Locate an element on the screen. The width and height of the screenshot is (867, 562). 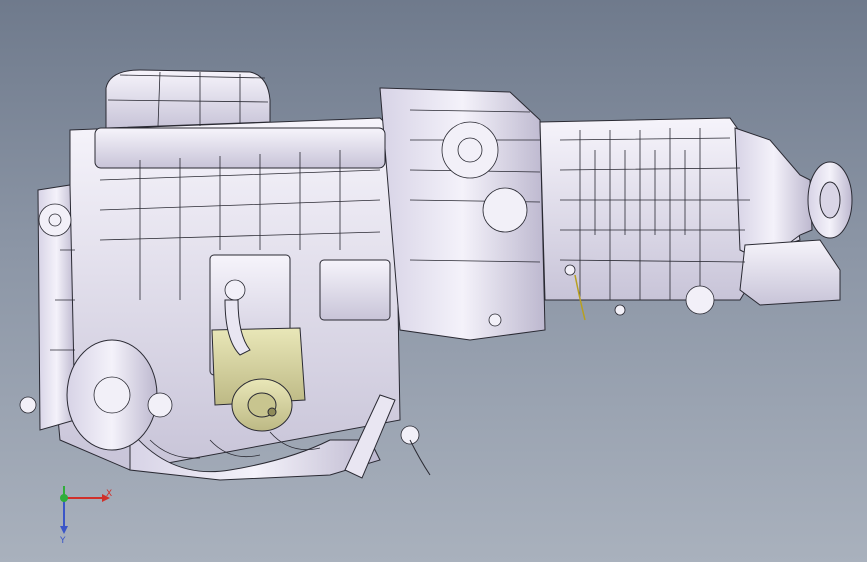
valve-cover is located at coordinates (240, 148).